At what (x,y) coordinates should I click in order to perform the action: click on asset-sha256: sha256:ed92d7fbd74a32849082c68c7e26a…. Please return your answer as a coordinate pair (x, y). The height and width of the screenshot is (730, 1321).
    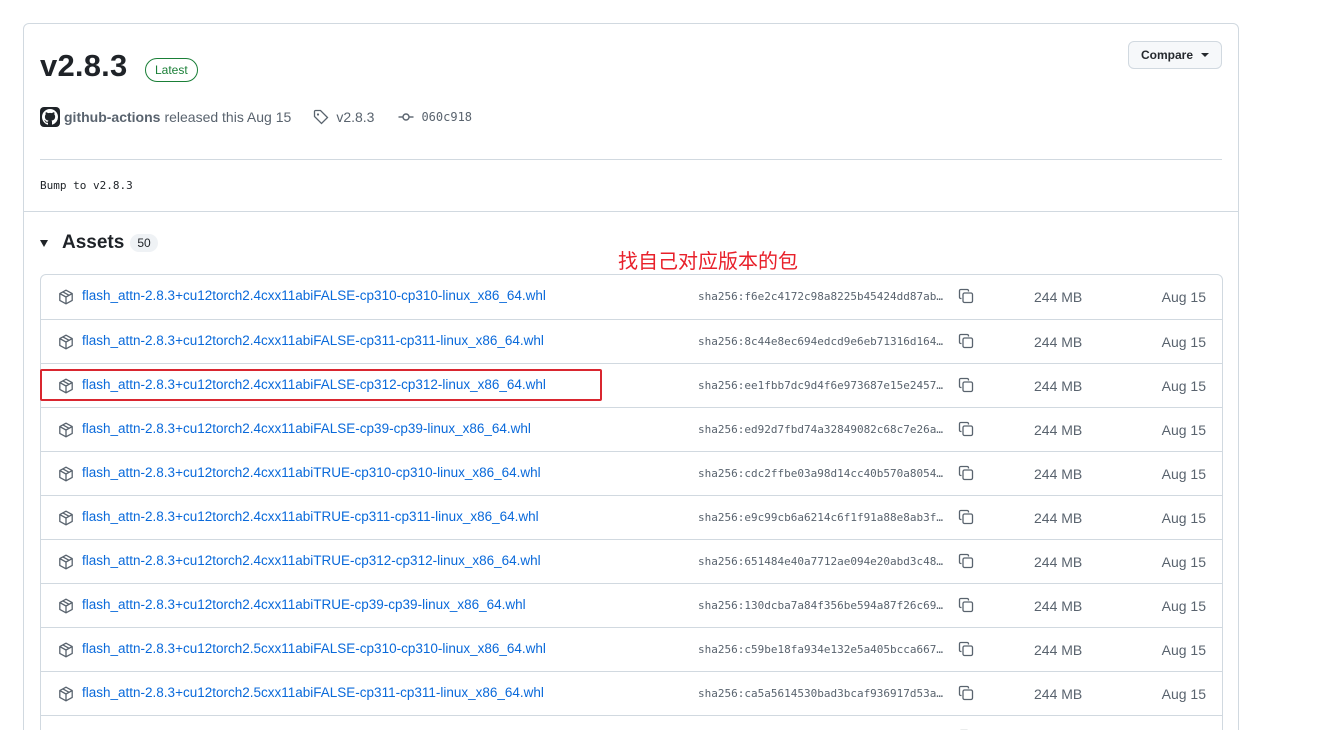
    Looking at the image, I should click on (821, 429).